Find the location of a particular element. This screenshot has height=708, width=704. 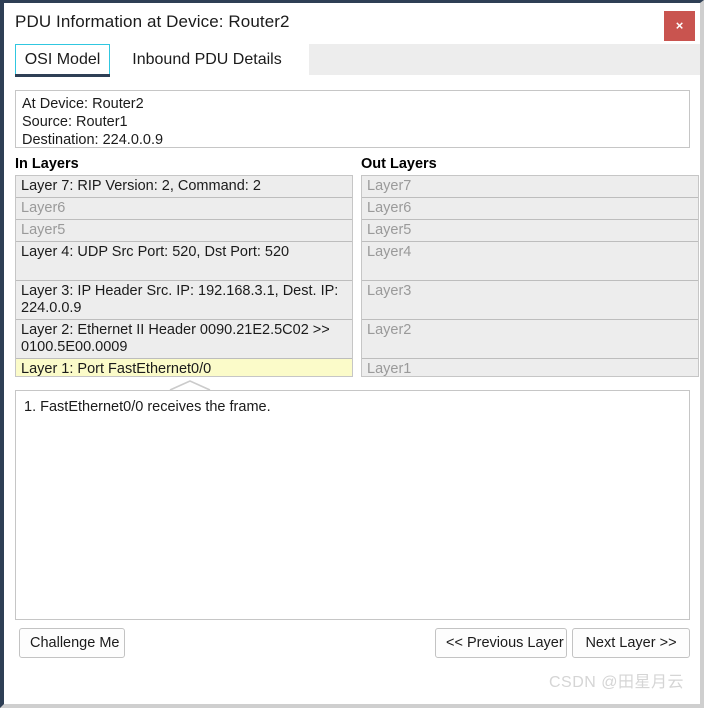

destination-line: Destination: 224.0.0.9 is located at coordinates (93, 140).